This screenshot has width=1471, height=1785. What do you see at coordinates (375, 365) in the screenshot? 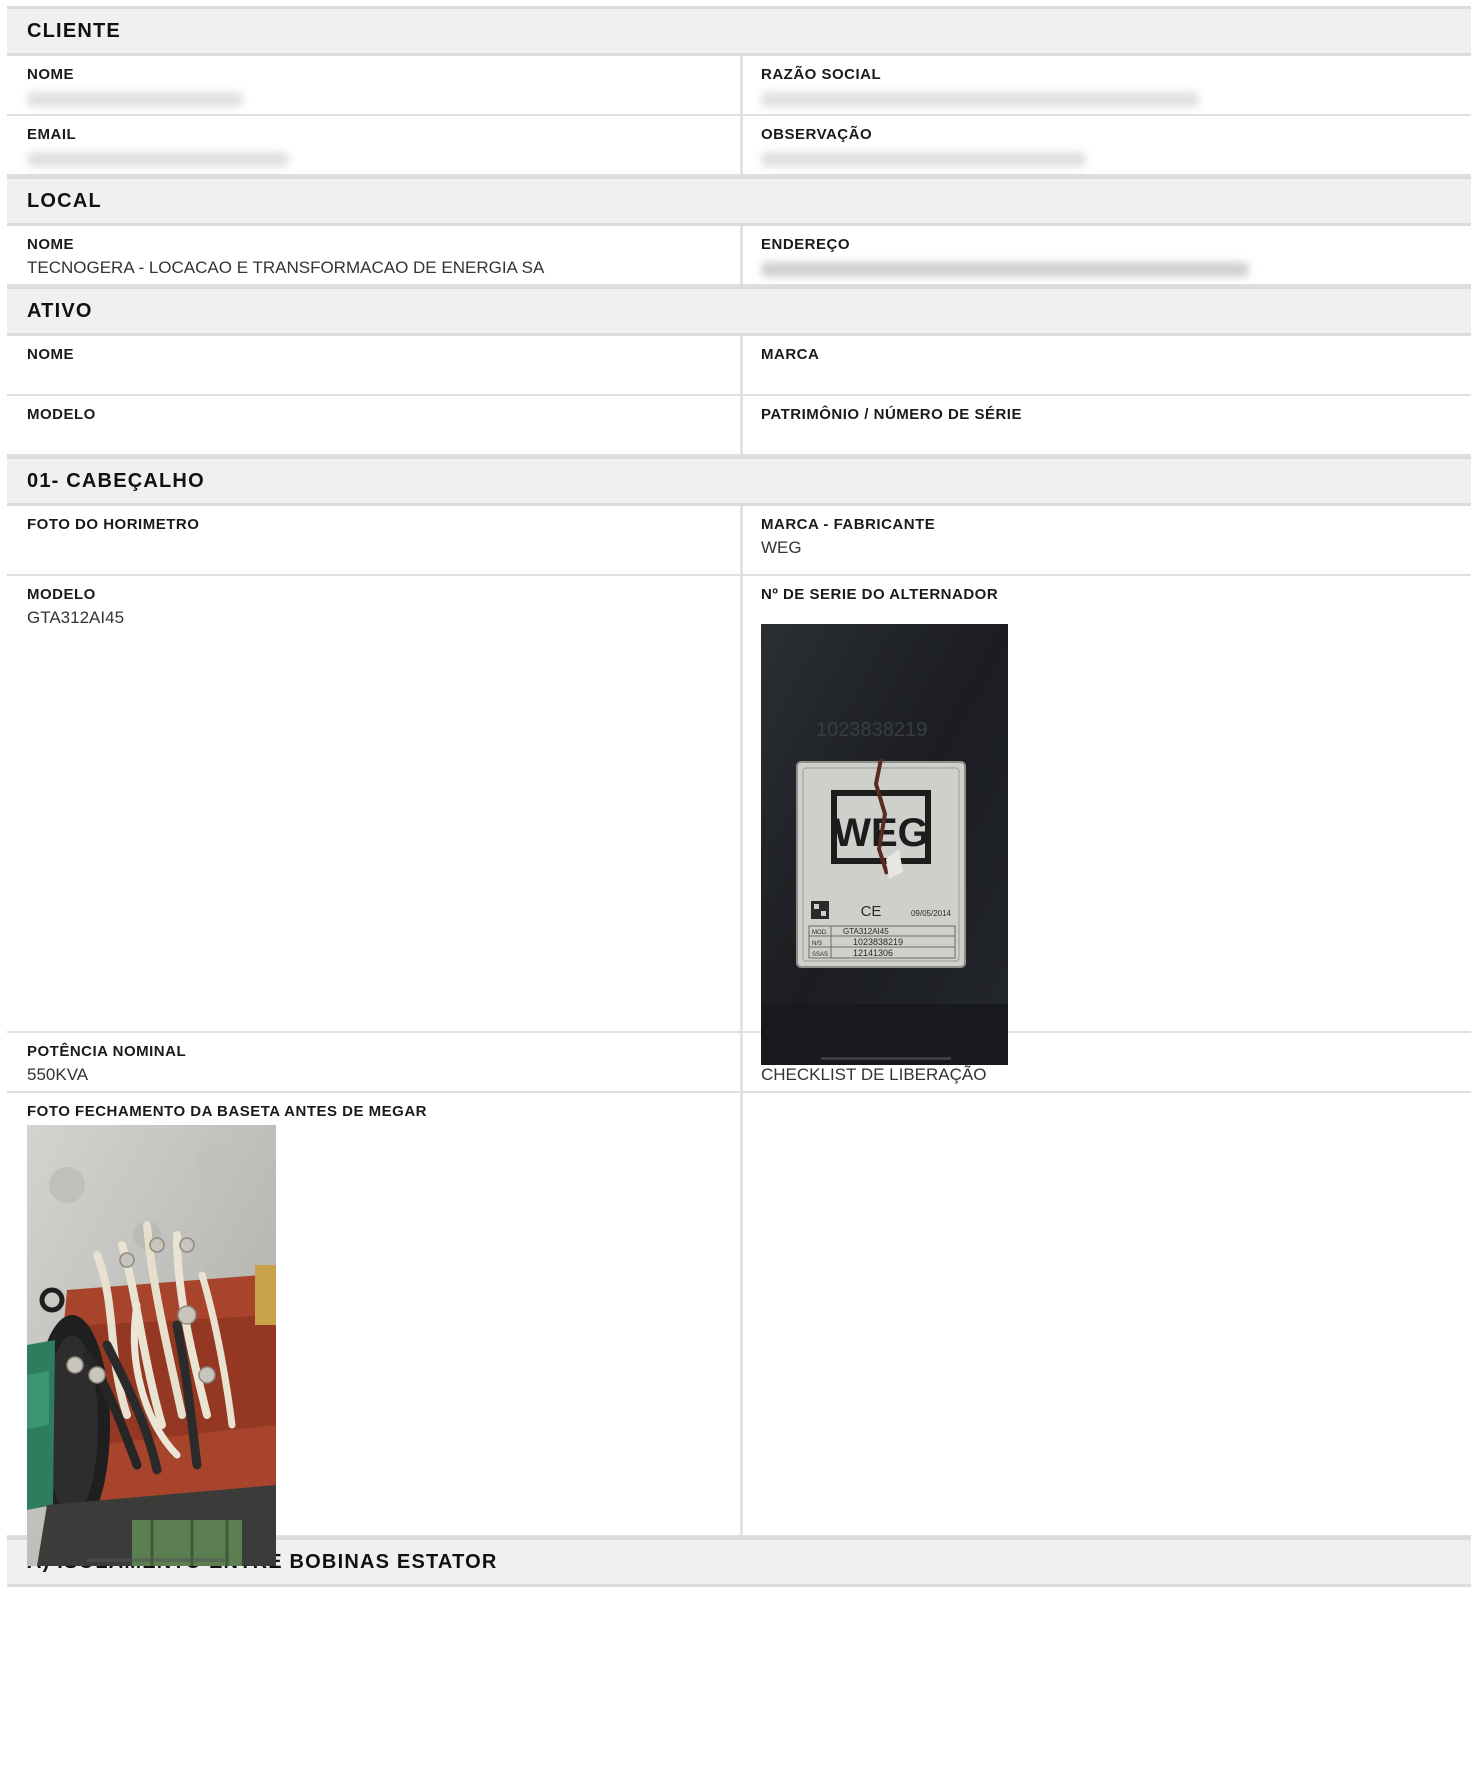
I see `ativo-nome-cell: NOME` at bounding box center [375, 365].